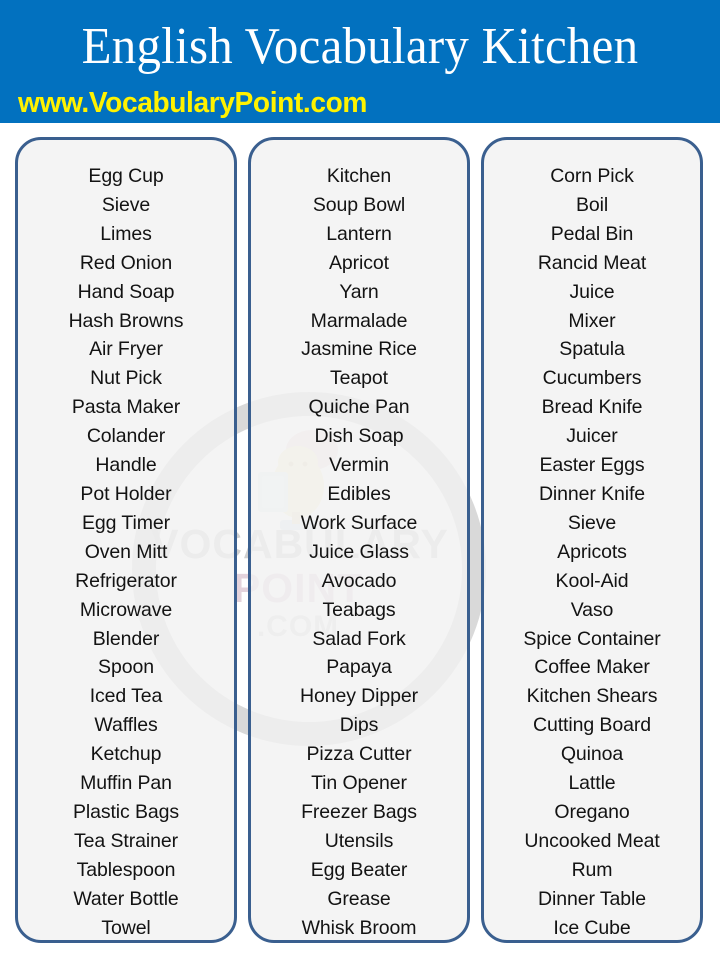 Image resolution: width=720 pixels, height=960 pixels. I want to click on vocabulary-word: Tea Strainer, so click(126, 840).